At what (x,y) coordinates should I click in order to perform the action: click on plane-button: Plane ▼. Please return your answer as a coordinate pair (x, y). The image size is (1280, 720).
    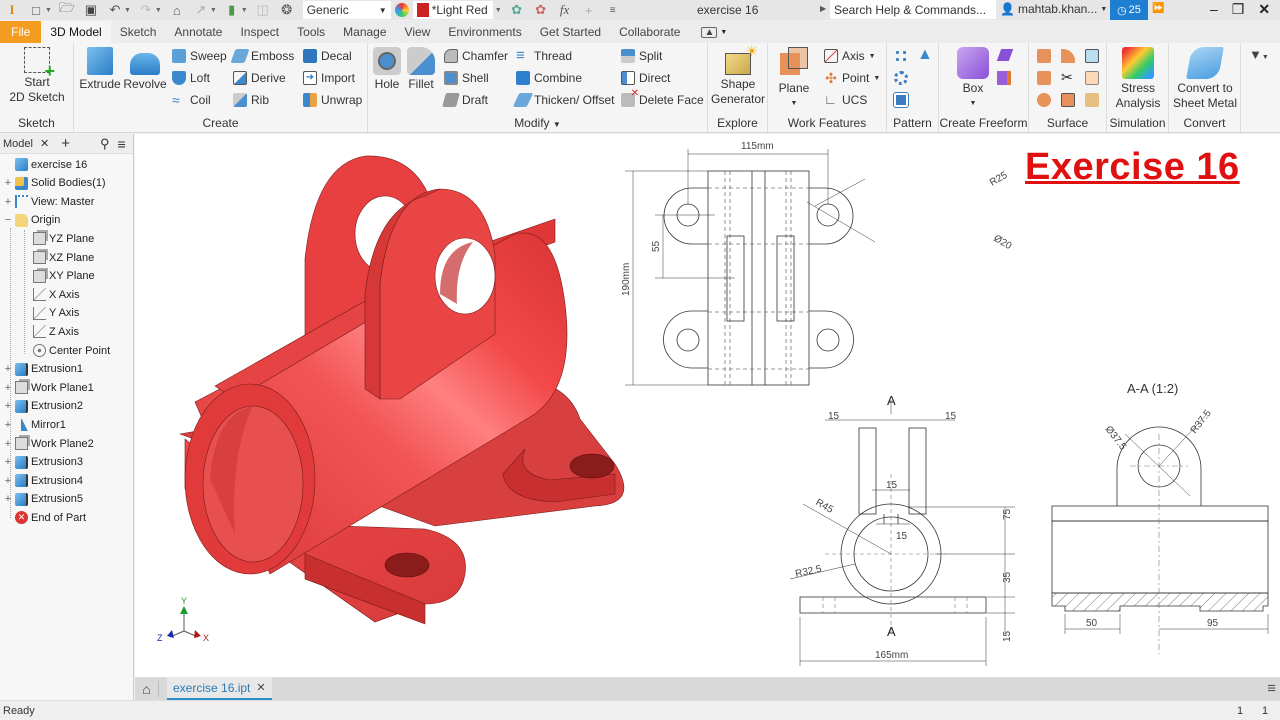
    Looking at the image, I should click on (794, 79).